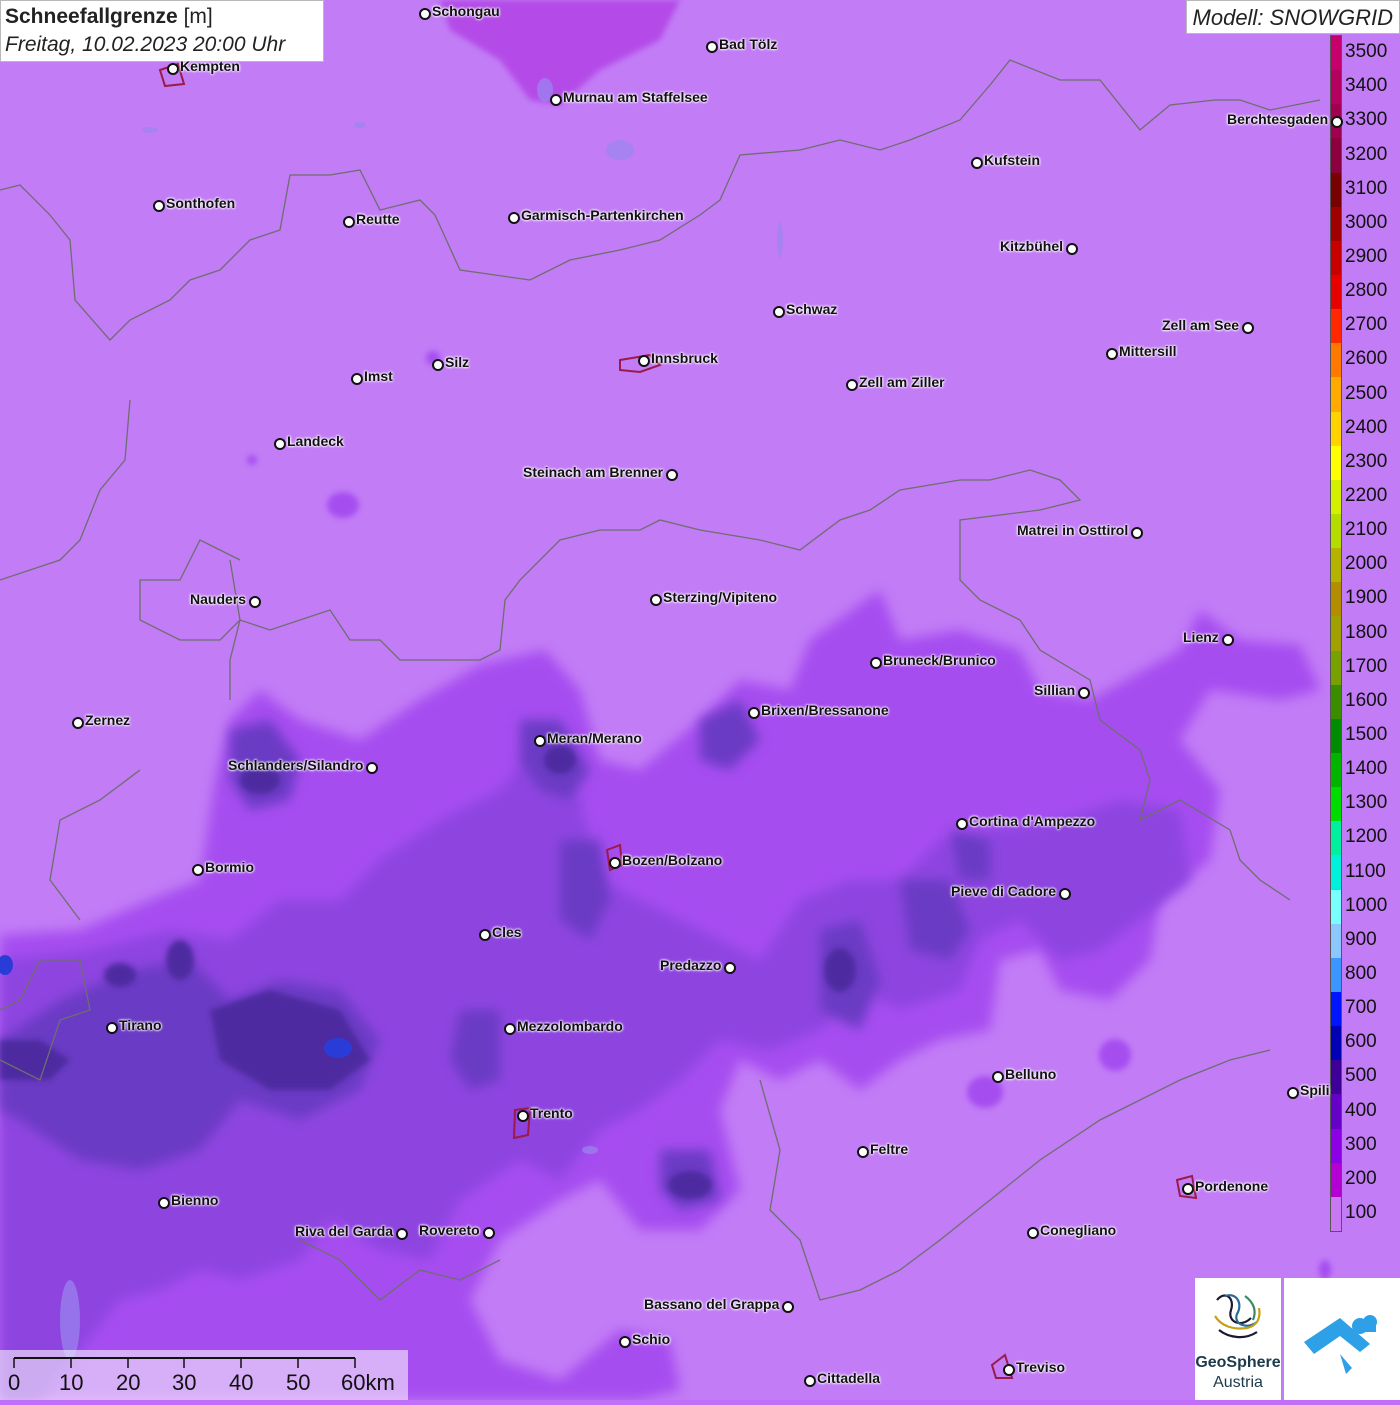 This screenshot has width=1400, height=1405. I want to click on city-label: Murnau am Staffelsee, so click(635, 97).